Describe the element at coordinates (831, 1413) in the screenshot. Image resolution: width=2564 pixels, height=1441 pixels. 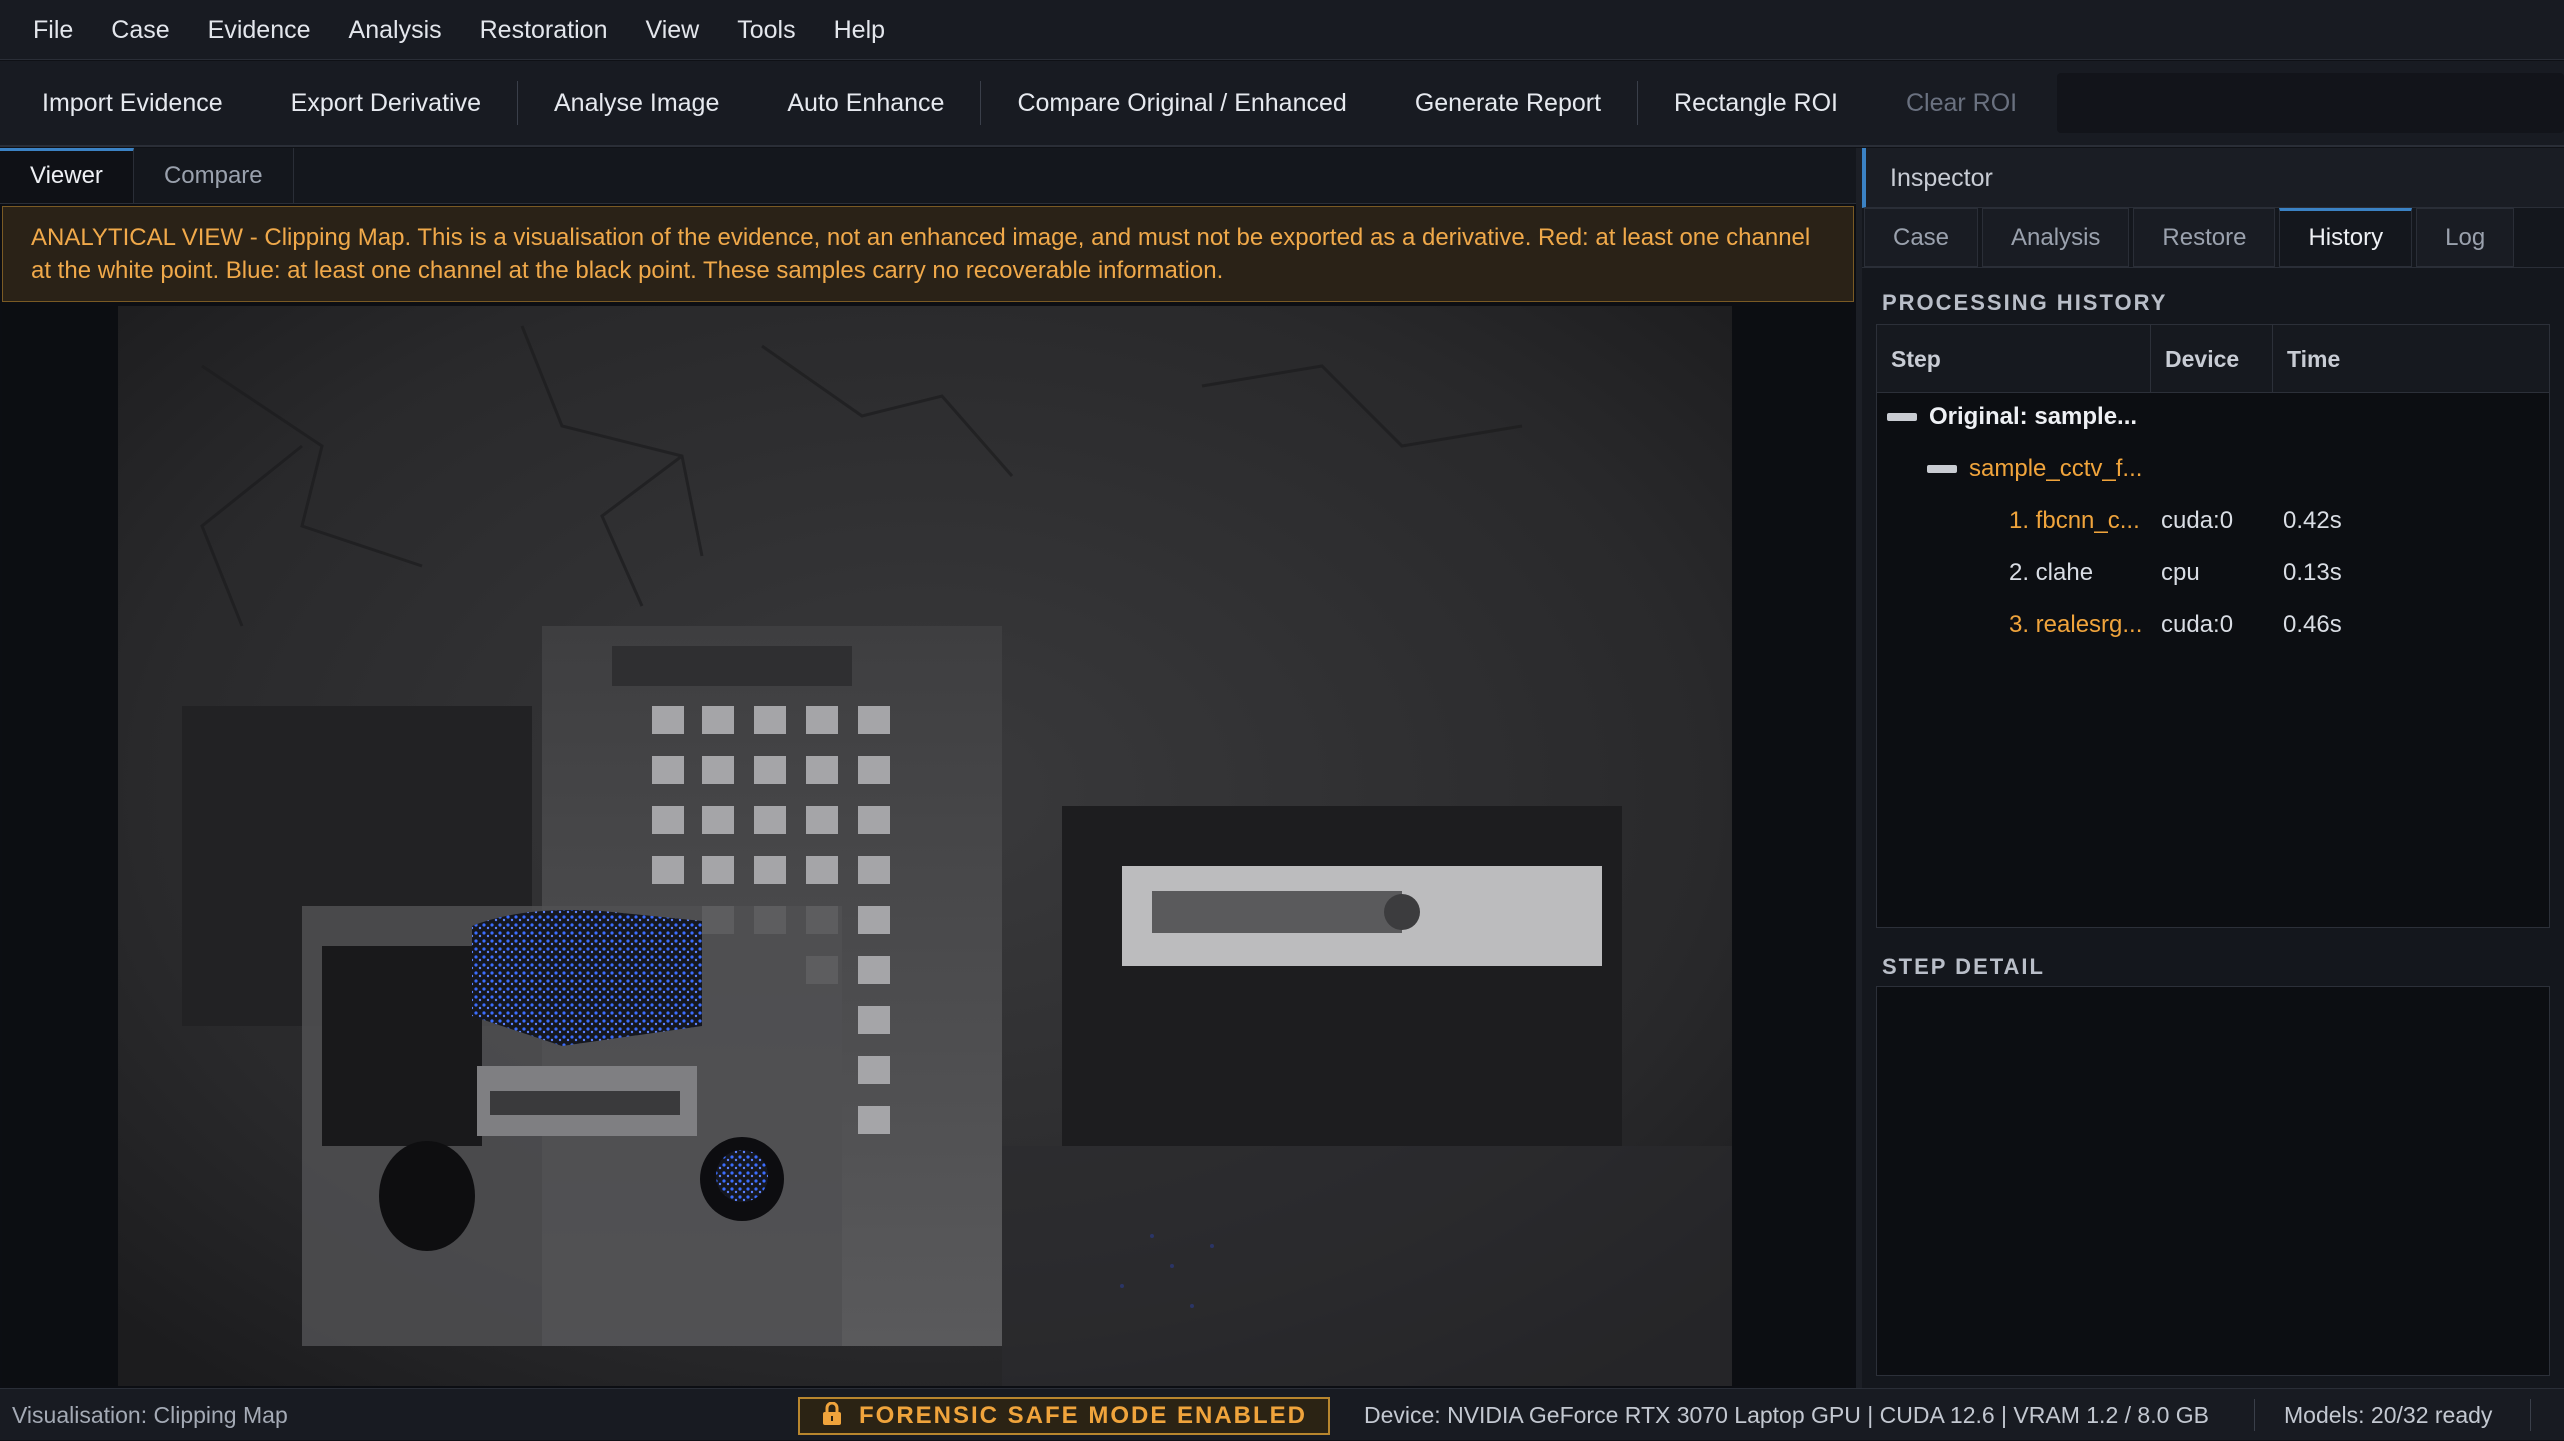
I see `lock-icon` at that location.